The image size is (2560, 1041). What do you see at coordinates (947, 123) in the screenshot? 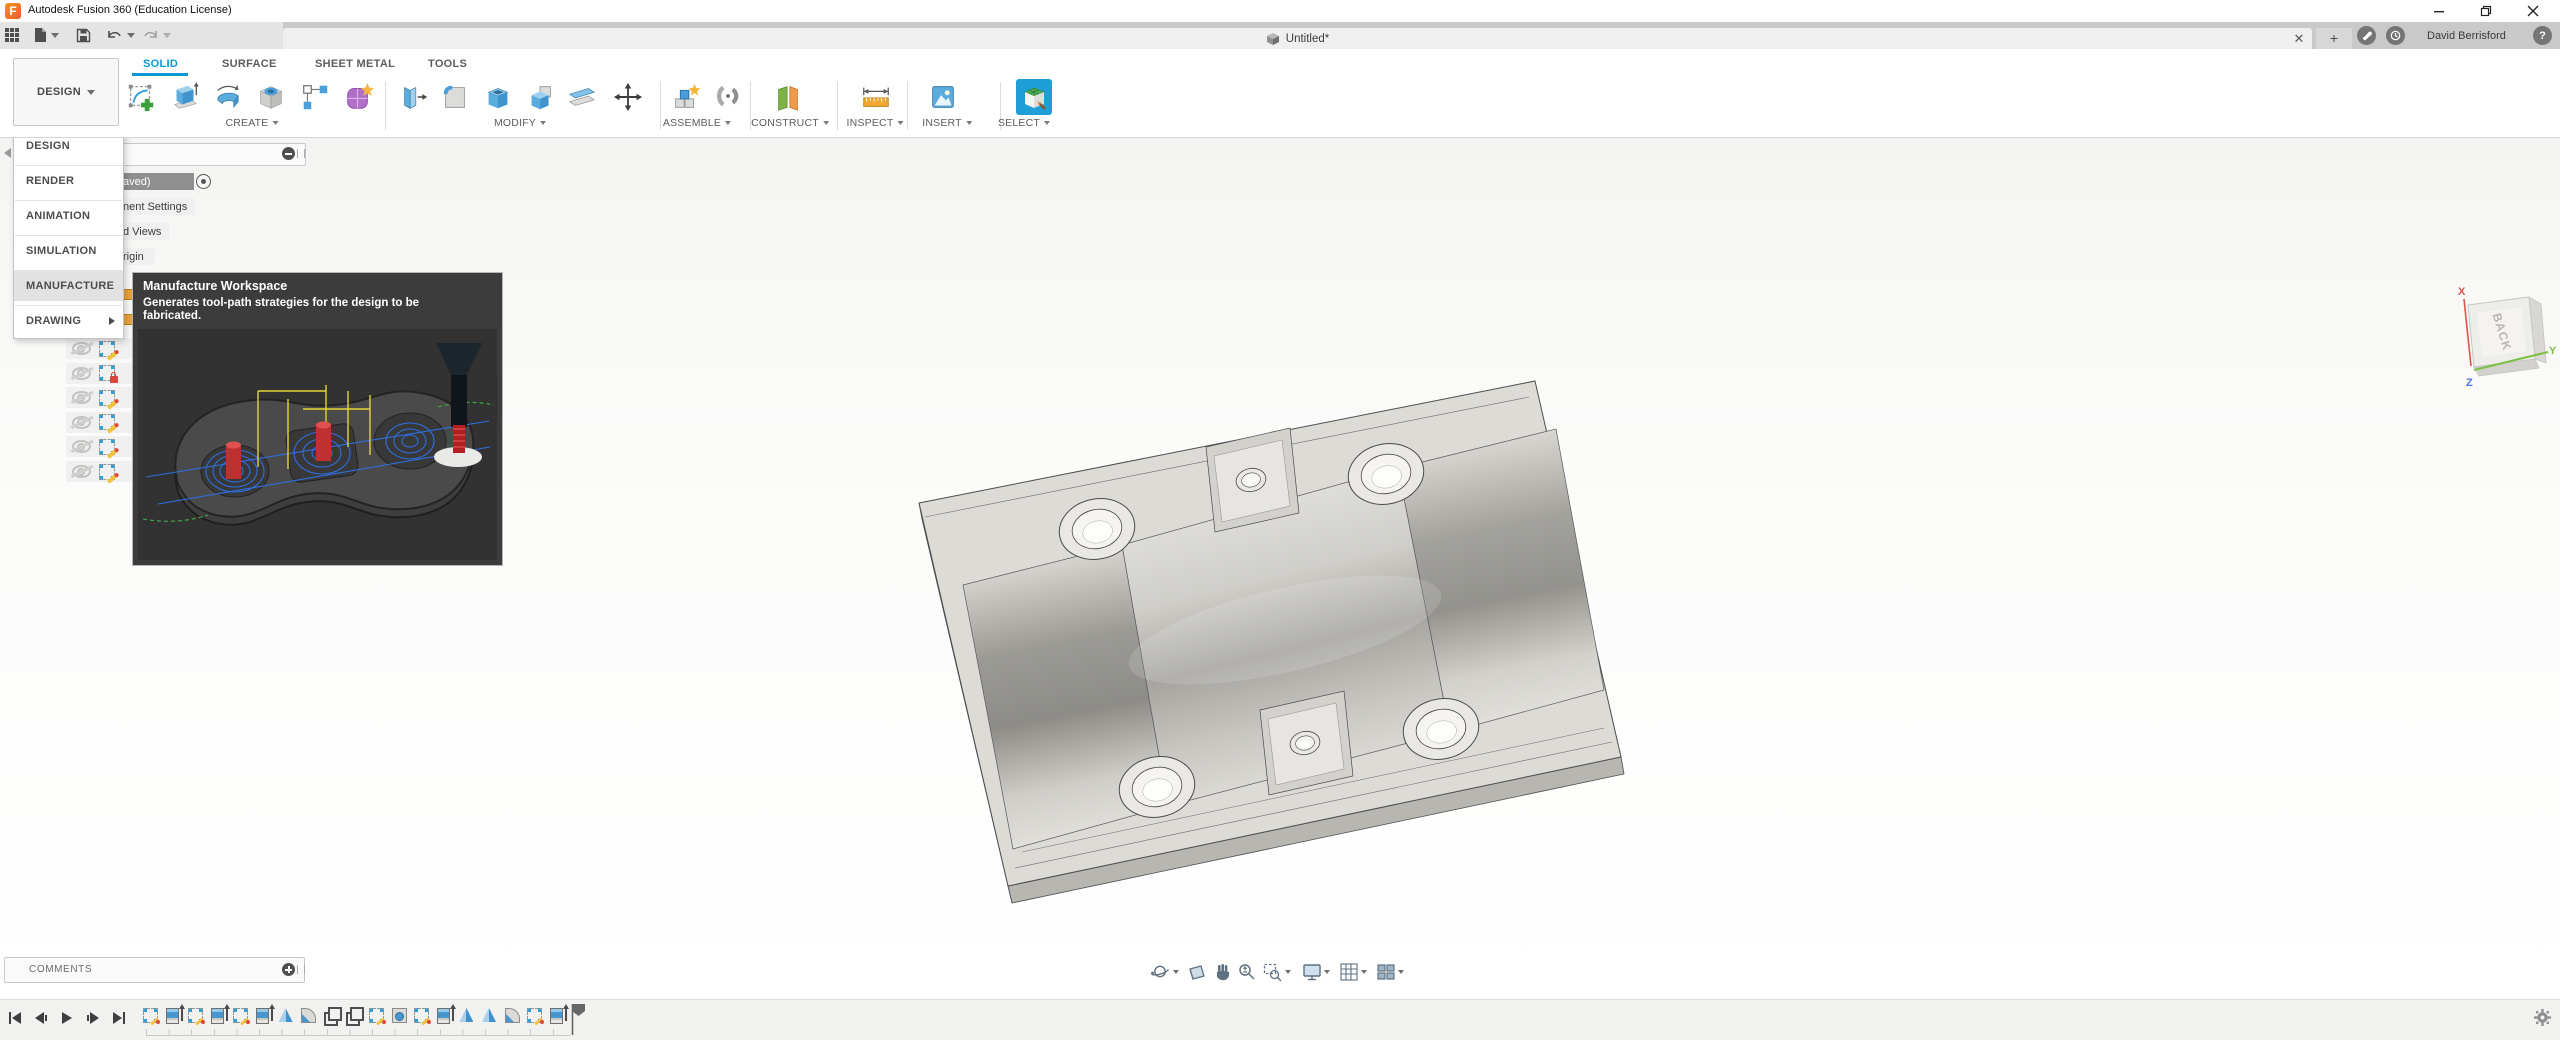
I see `group-insert: INSERT` at bounding box center [947, 123].